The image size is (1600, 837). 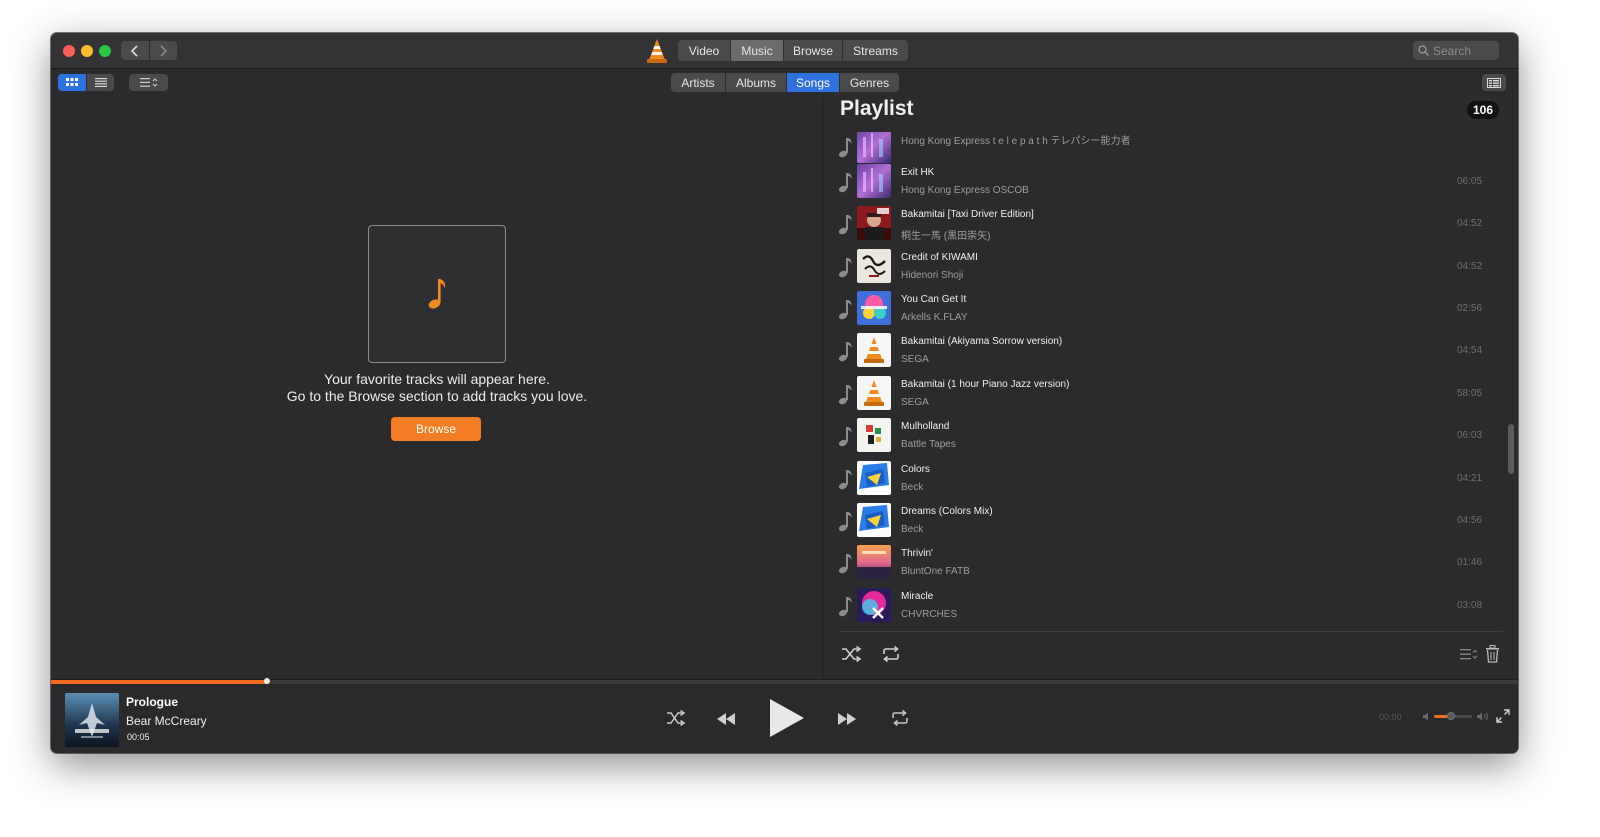 I want to click on back-button, so click(x=135, y=50).